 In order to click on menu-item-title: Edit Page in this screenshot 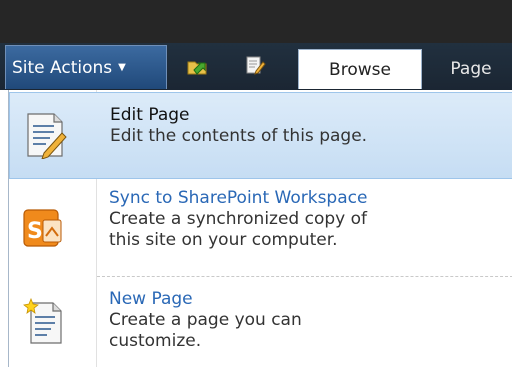, I will do `click(150, 115)`.